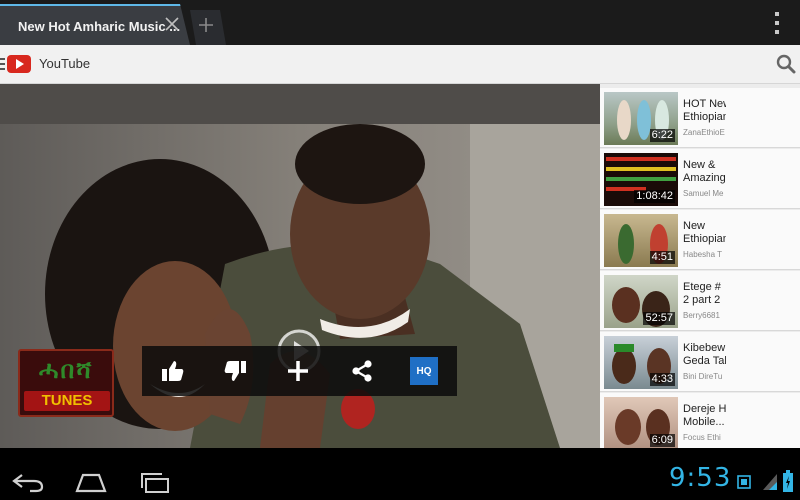 This screenshot has height=500, width=800. Describe the element at coordinates (777, 23) in the screenshot. I see `overflow-menu-icon` at that location.